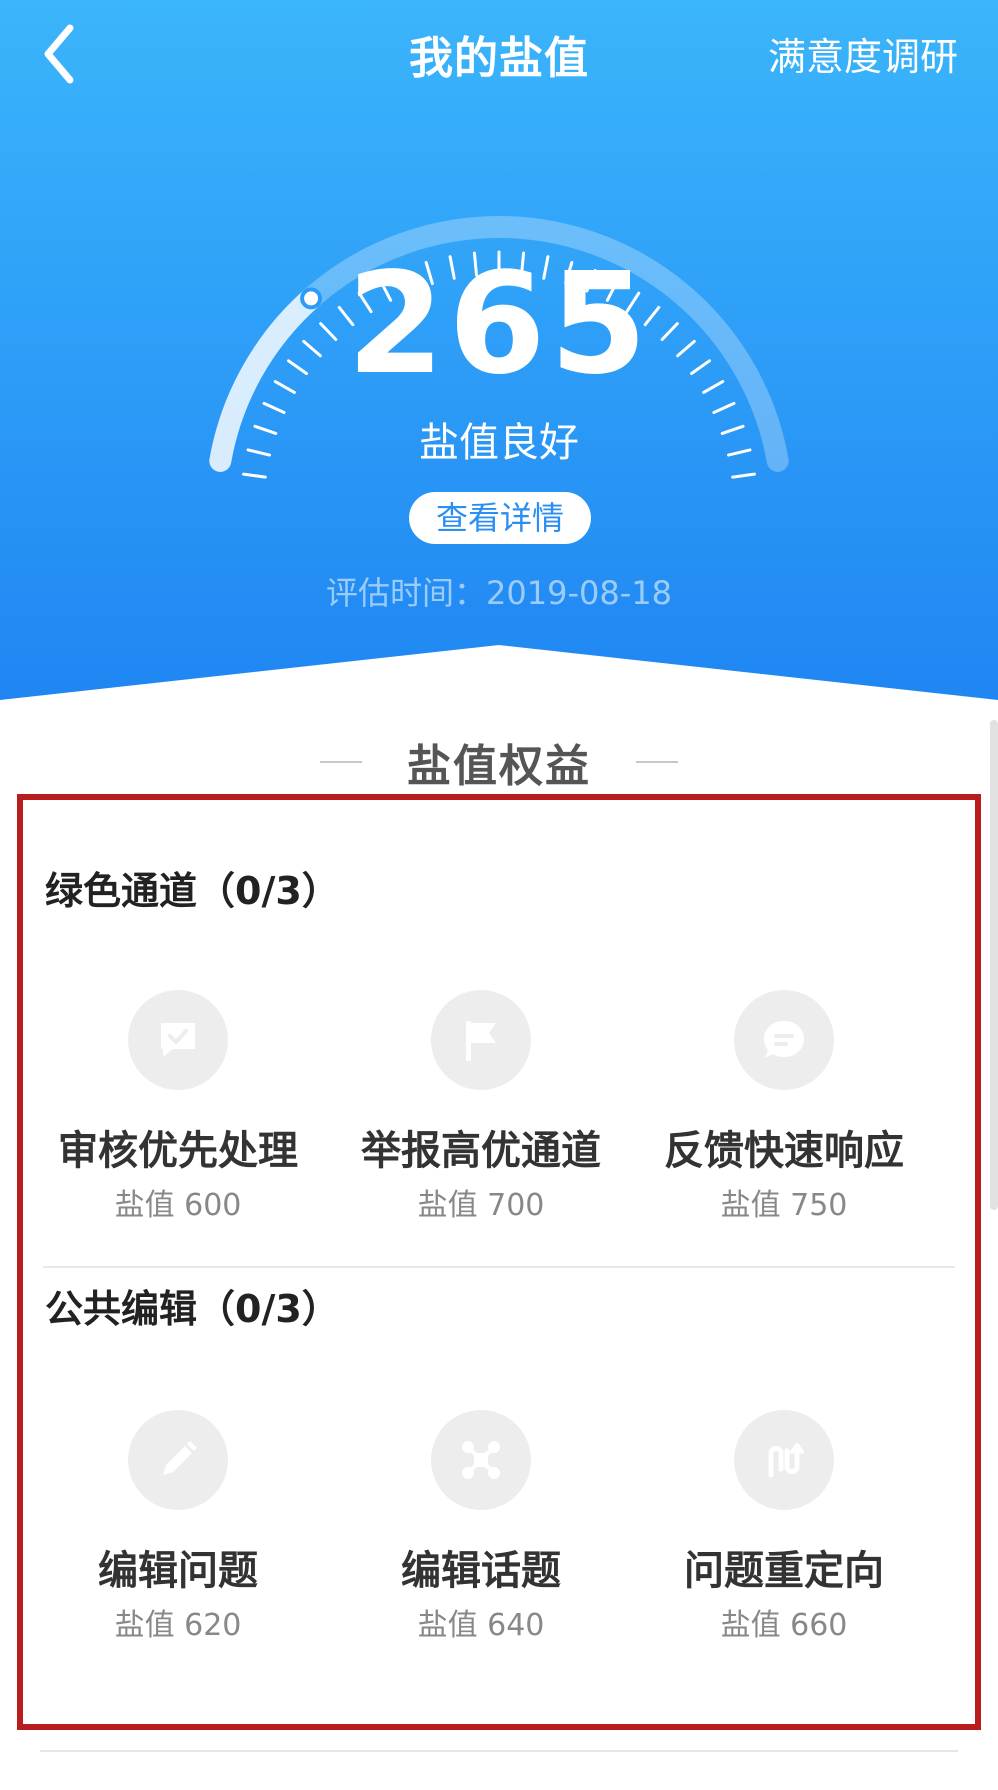 The width and height of the screenshot is (998, 1790). What do you see at coordinates (481, 1530) in the screenshot?
I see `benefit-item-edit-topic: 编辑话题 盐值 640` at bounding box center [481, 1530].